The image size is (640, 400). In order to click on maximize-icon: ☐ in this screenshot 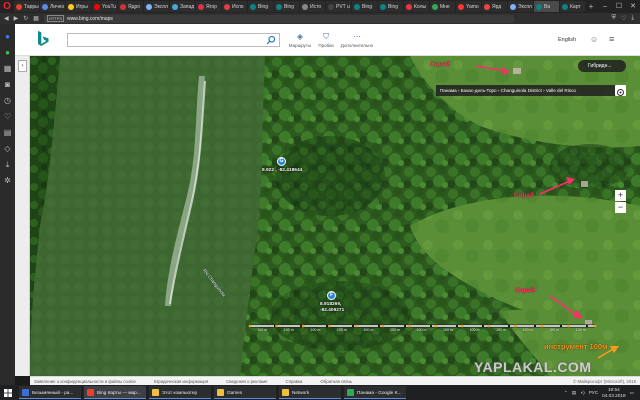, I will do `click(619, 6)`.